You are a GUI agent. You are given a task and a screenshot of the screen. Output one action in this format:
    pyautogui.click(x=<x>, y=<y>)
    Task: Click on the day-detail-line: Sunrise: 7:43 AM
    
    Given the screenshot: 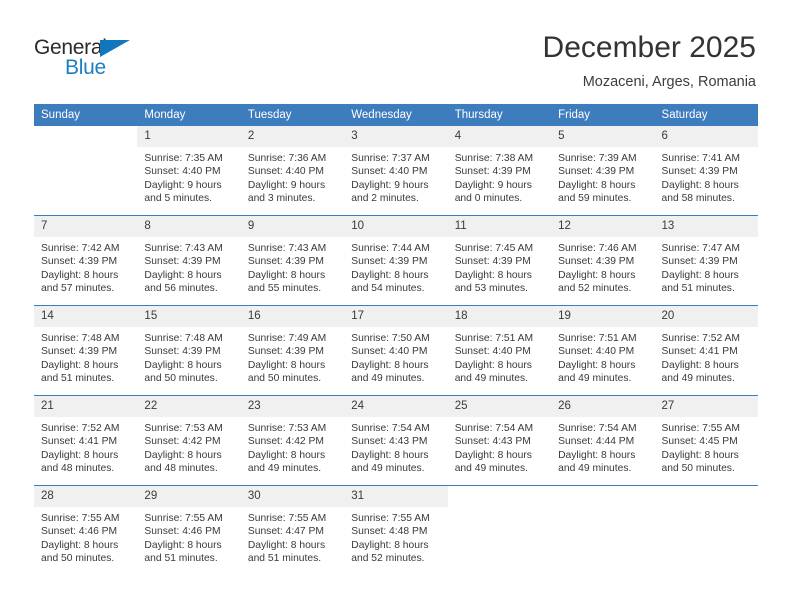 What is the action you would take?
    pyautogui.click(x=183, y=248)
    